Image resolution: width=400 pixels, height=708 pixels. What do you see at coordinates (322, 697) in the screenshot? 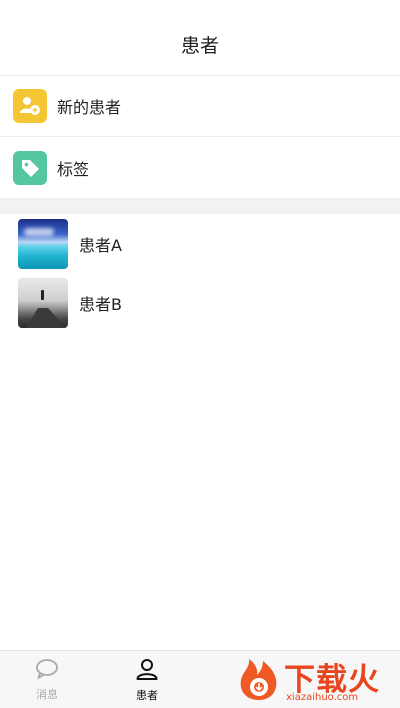
I see `watermark-url: xiazaihuo.com` at bounding box center [322, 697].